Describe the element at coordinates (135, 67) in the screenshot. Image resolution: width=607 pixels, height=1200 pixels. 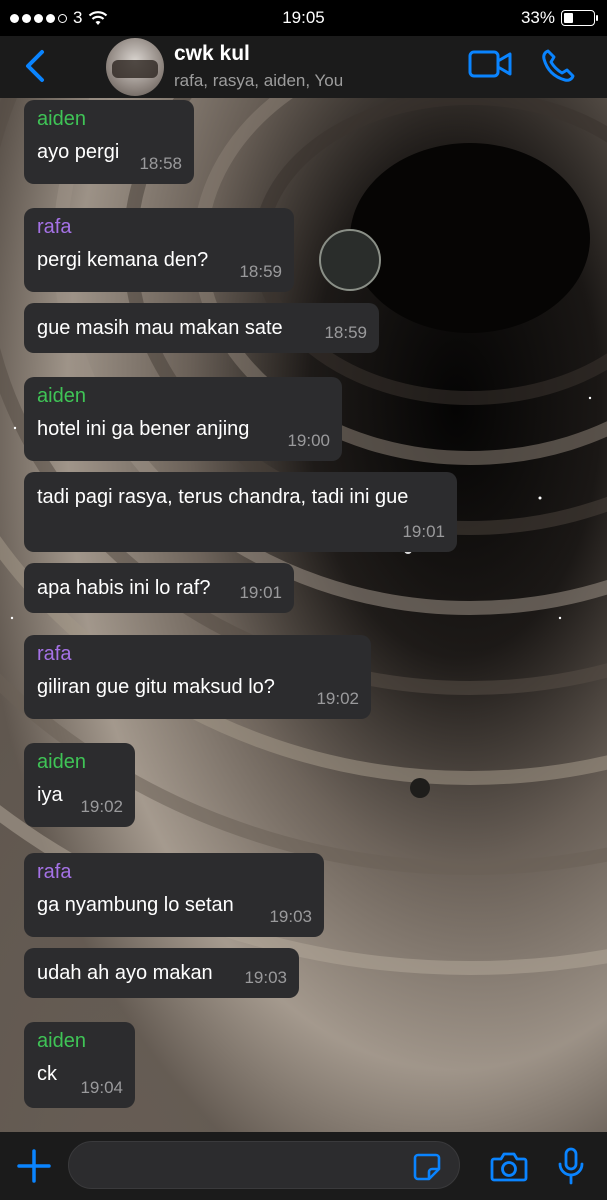
I see `group-avatar` at that location.